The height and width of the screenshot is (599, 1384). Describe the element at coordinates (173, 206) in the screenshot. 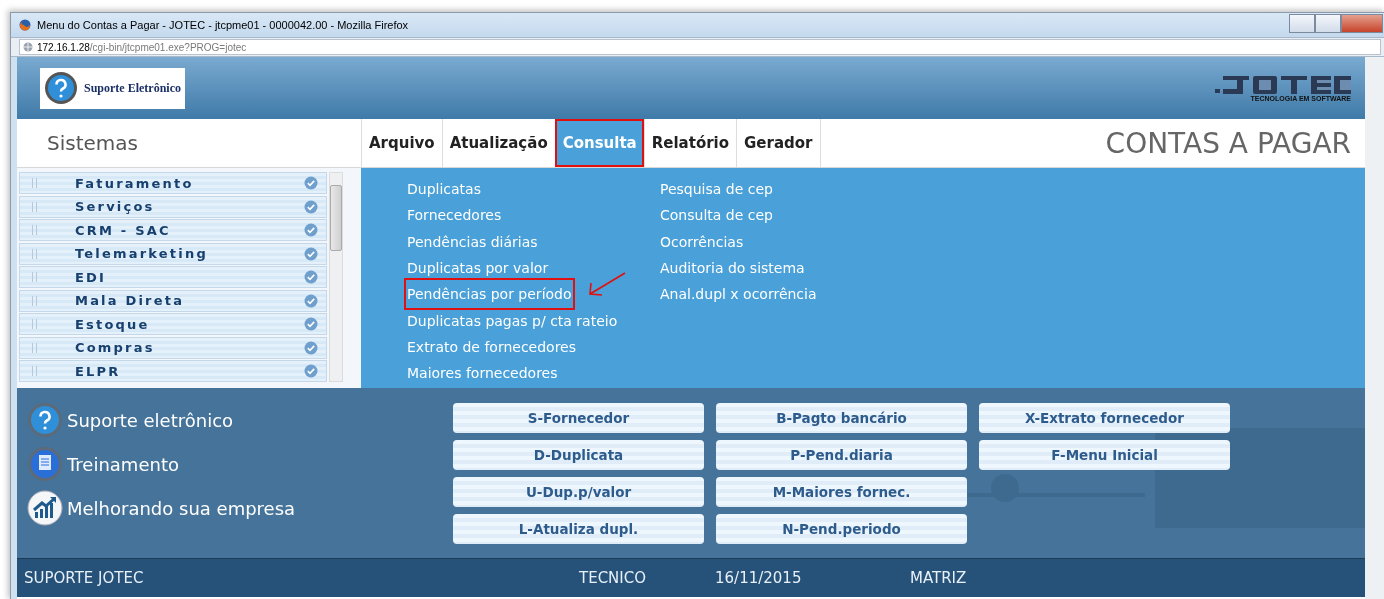

I see `sidebar-item: Serviços` at that location.